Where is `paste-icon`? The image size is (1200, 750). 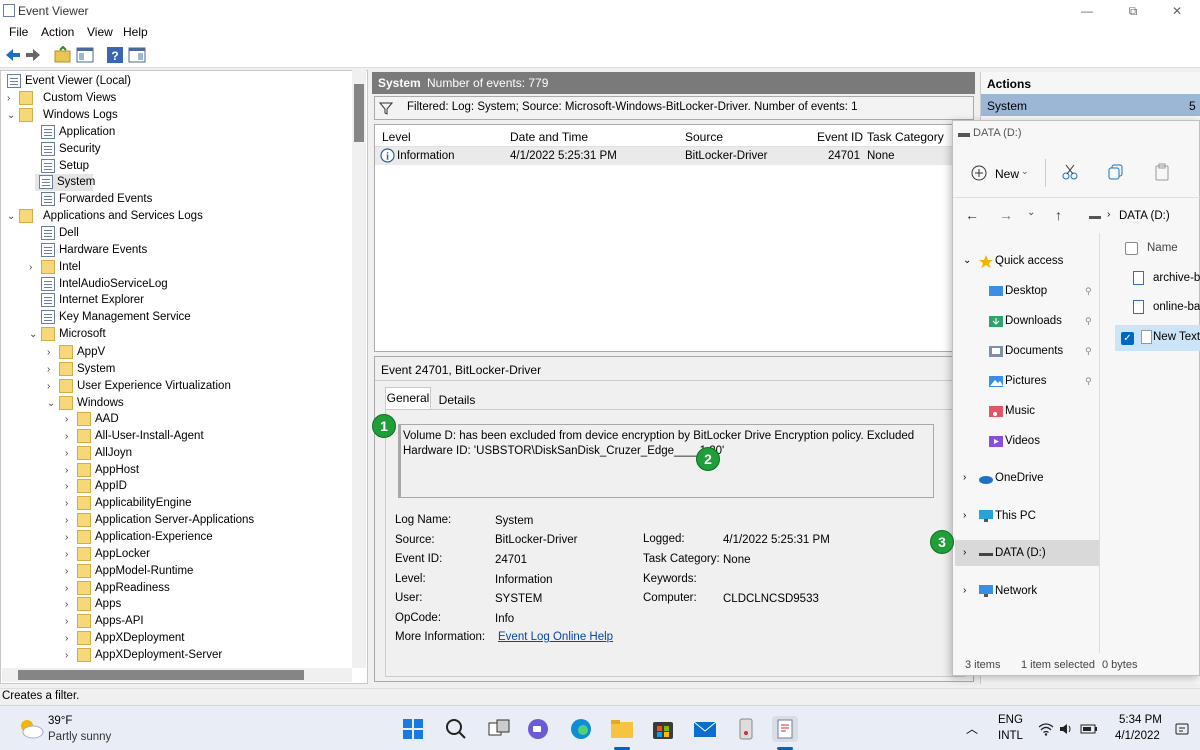 paste-icon is located at coordinates (1162, 172).